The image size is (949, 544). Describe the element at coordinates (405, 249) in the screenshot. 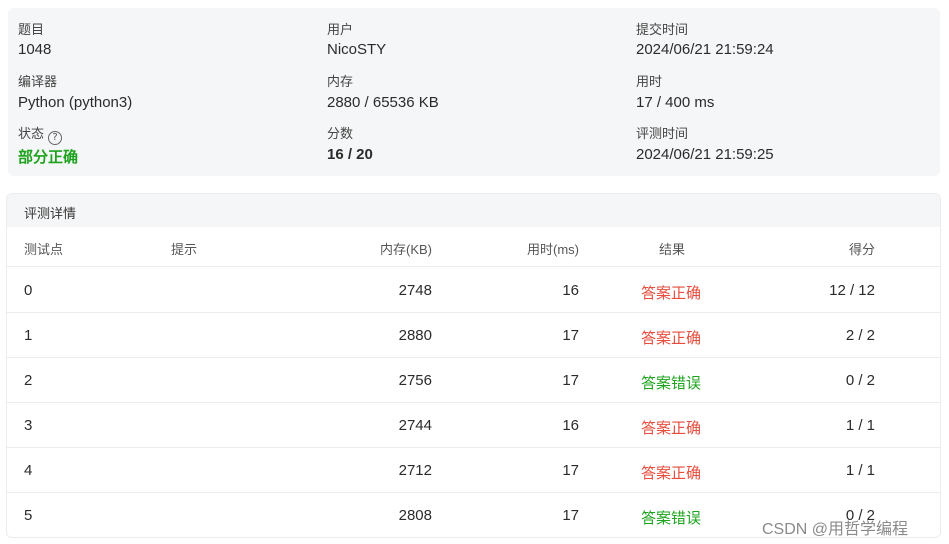

I see `header-memory: 内存(KB)` at that location.